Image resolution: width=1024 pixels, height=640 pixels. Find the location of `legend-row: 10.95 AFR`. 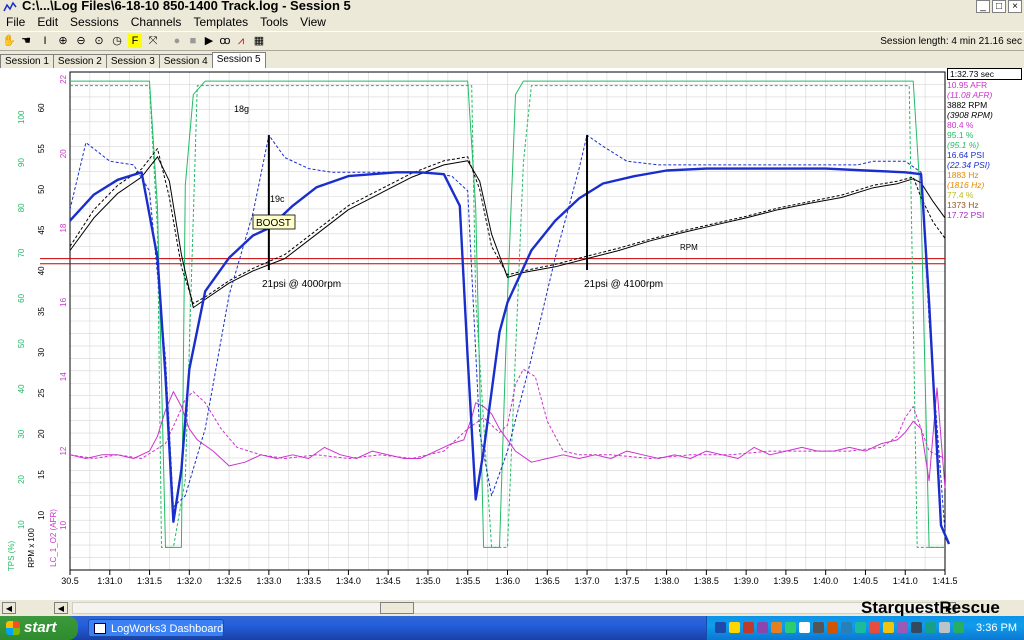

legend-row: 10.95 AFR is located at coordinates (967, 85).